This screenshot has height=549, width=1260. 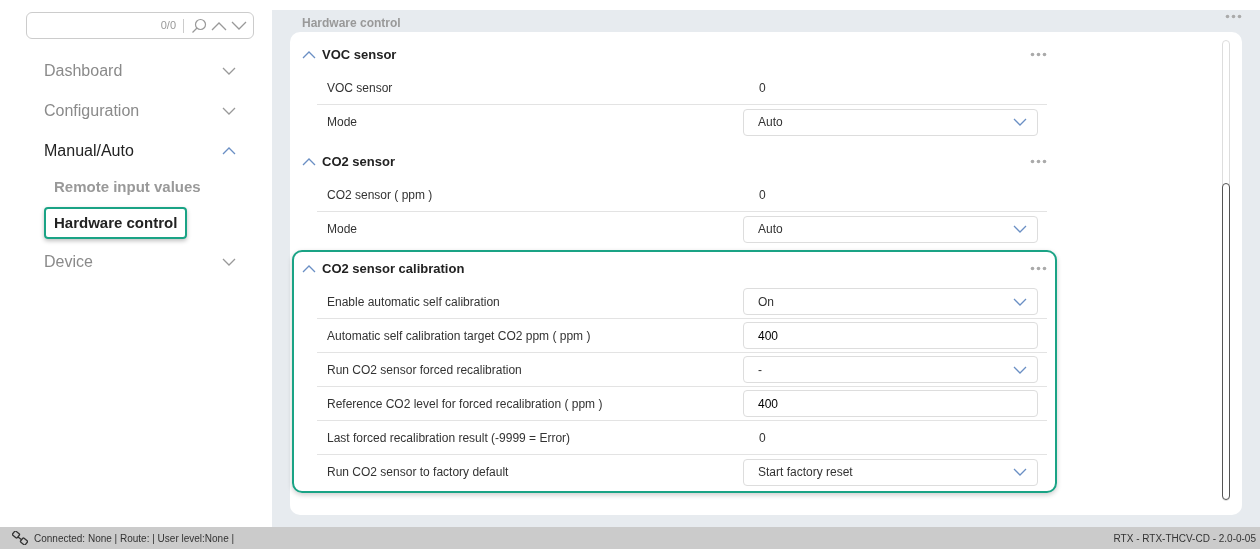 What do you see at coordinates (68, 262) in the screenshot?
I see `sidebar-item: Device` at bounding box center [68, 262].